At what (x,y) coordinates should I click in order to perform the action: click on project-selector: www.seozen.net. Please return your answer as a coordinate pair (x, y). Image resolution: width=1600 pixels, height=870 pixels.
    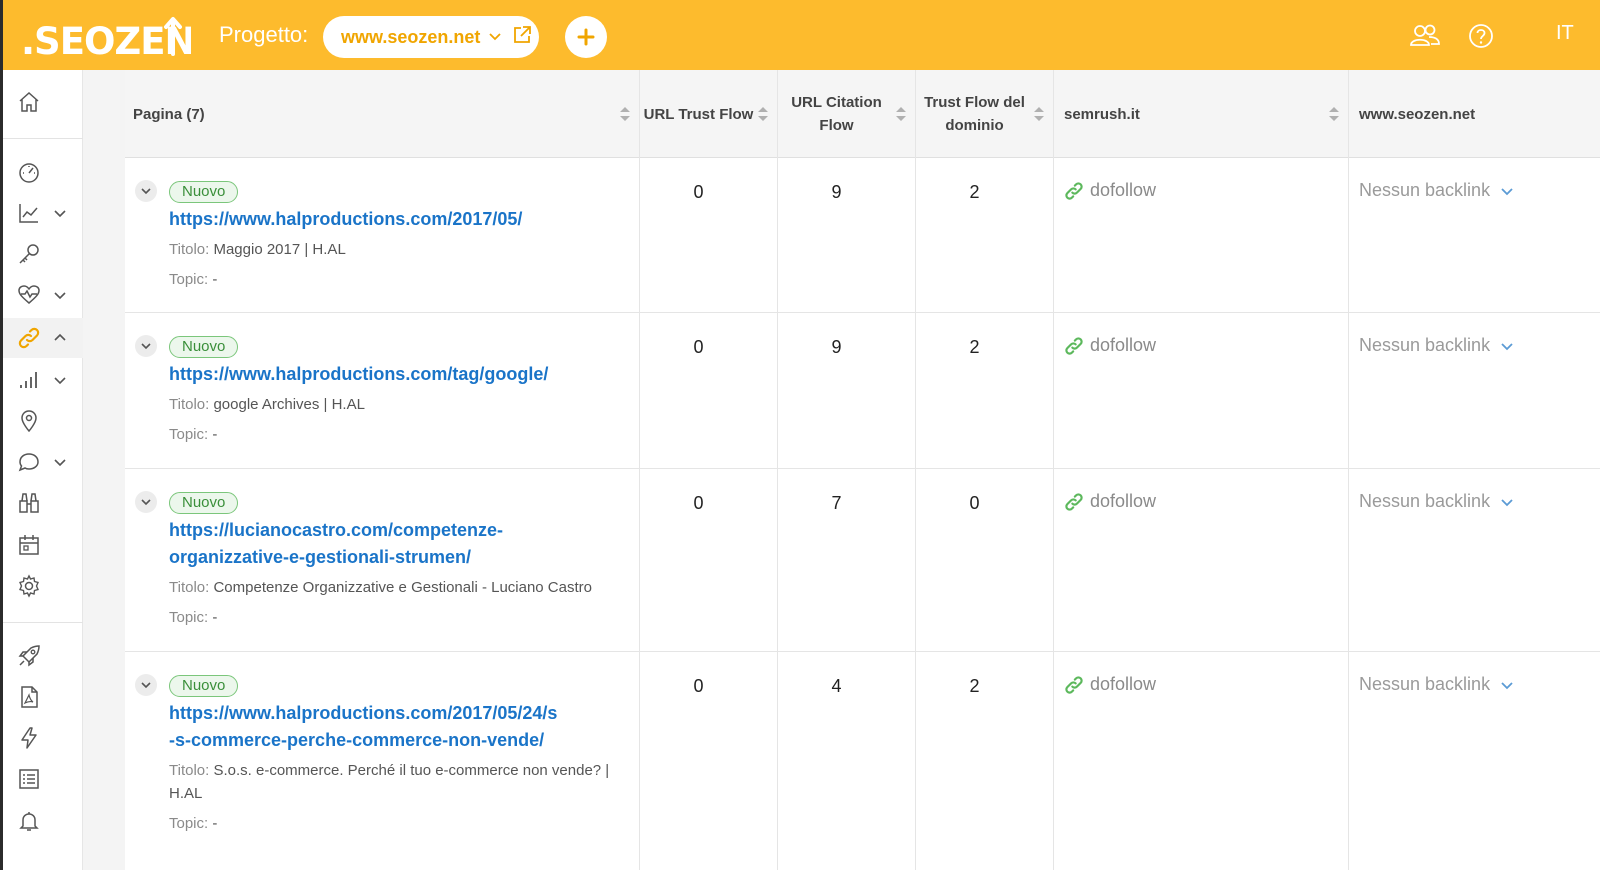
    Looking at the image, I should click on (431, 37).